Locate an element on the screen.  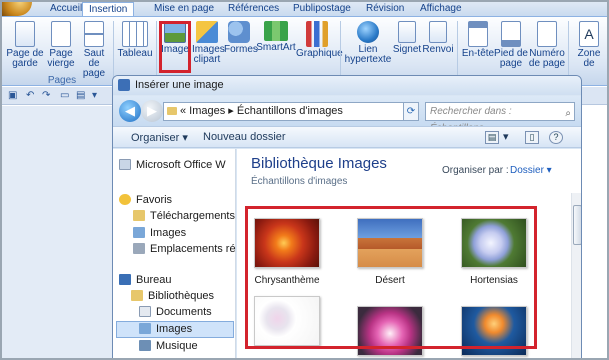
nouveau-dossier-button: Nouveau dossier is located at coordinates (244, 137).